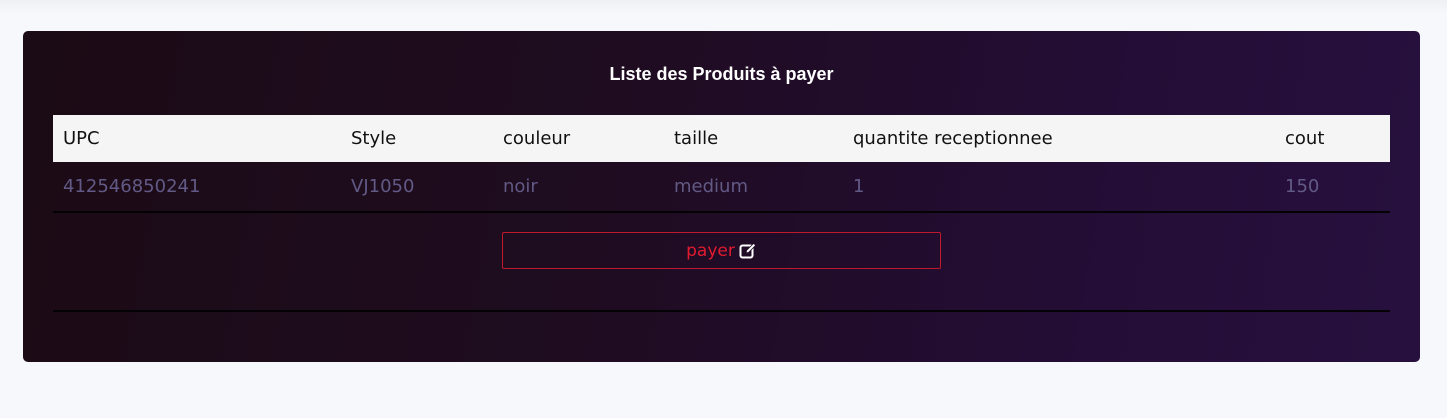  What do you see at coordinates (132, 186) in the screenshot?
I see `cell-upc: 412546850241` at bounding box center [132, 186].